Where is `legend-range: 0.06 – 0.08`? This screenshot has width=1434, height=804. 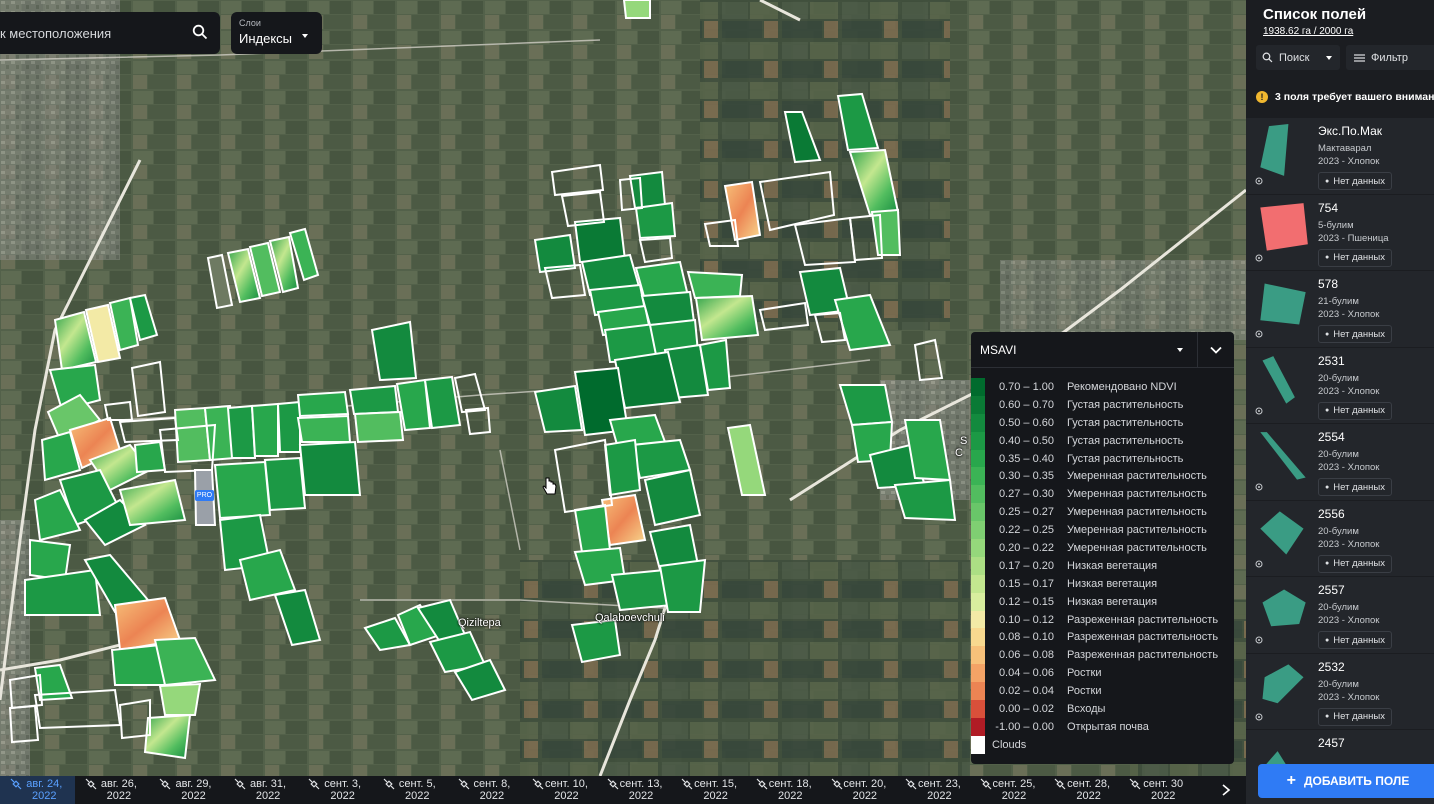 legend-range: 0.06 – 0.08 is located at coordinates (1026, 655).